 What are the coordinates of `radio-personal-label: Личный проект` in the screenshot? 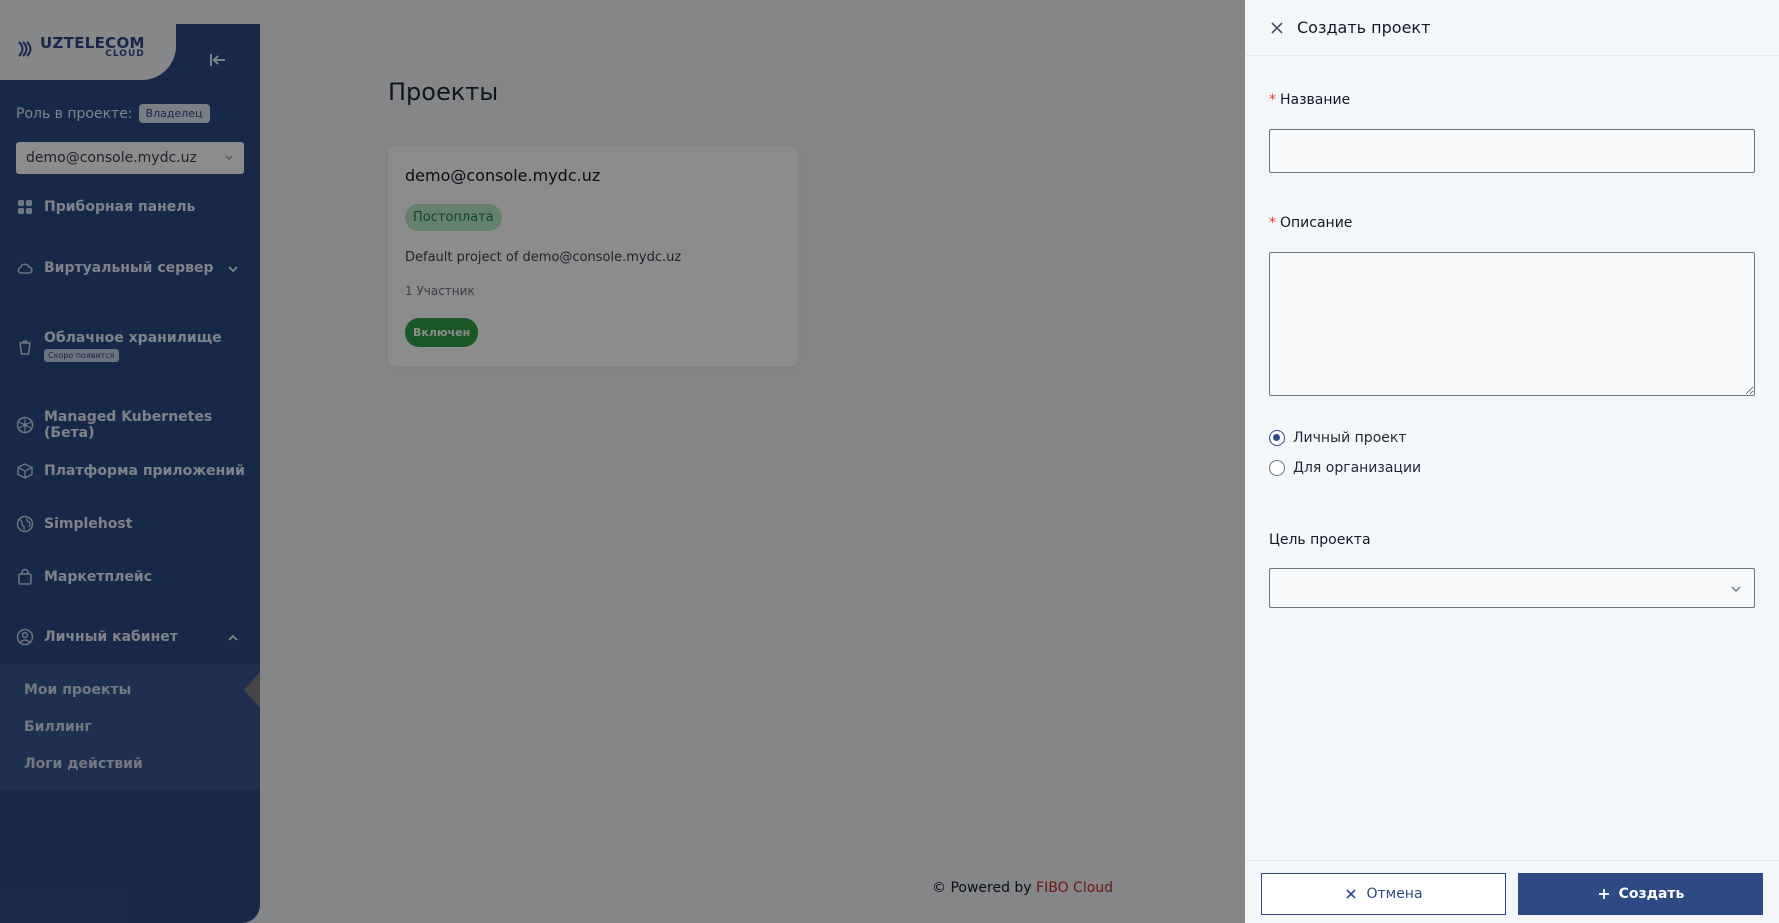 It's located at (1350, 438).